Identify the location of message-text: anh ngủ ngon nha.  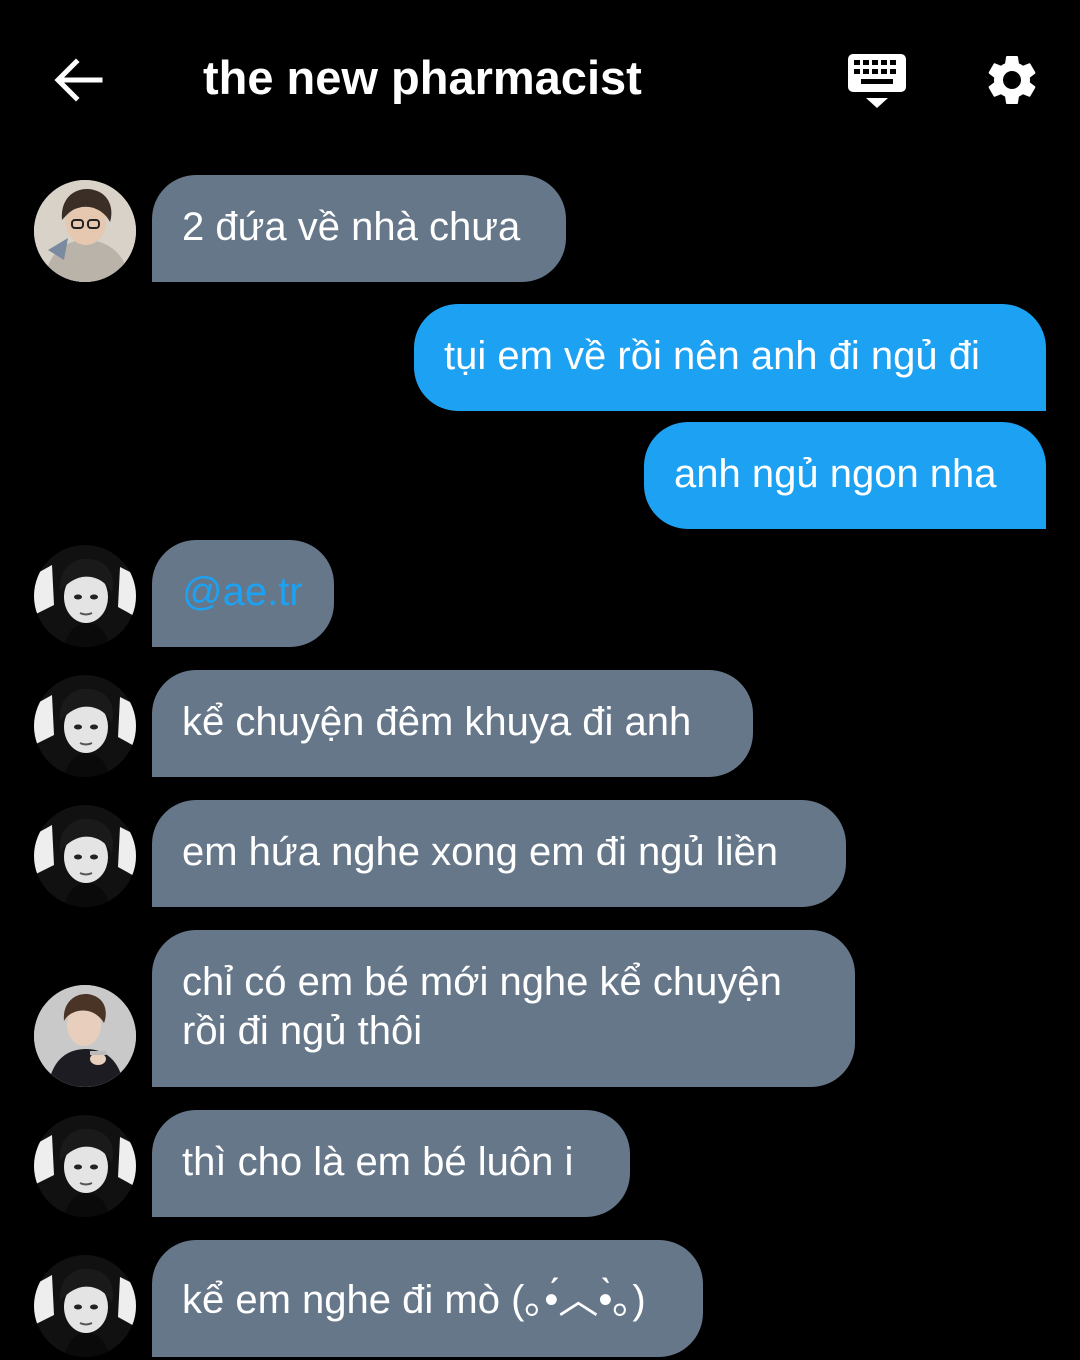
(835, 474).